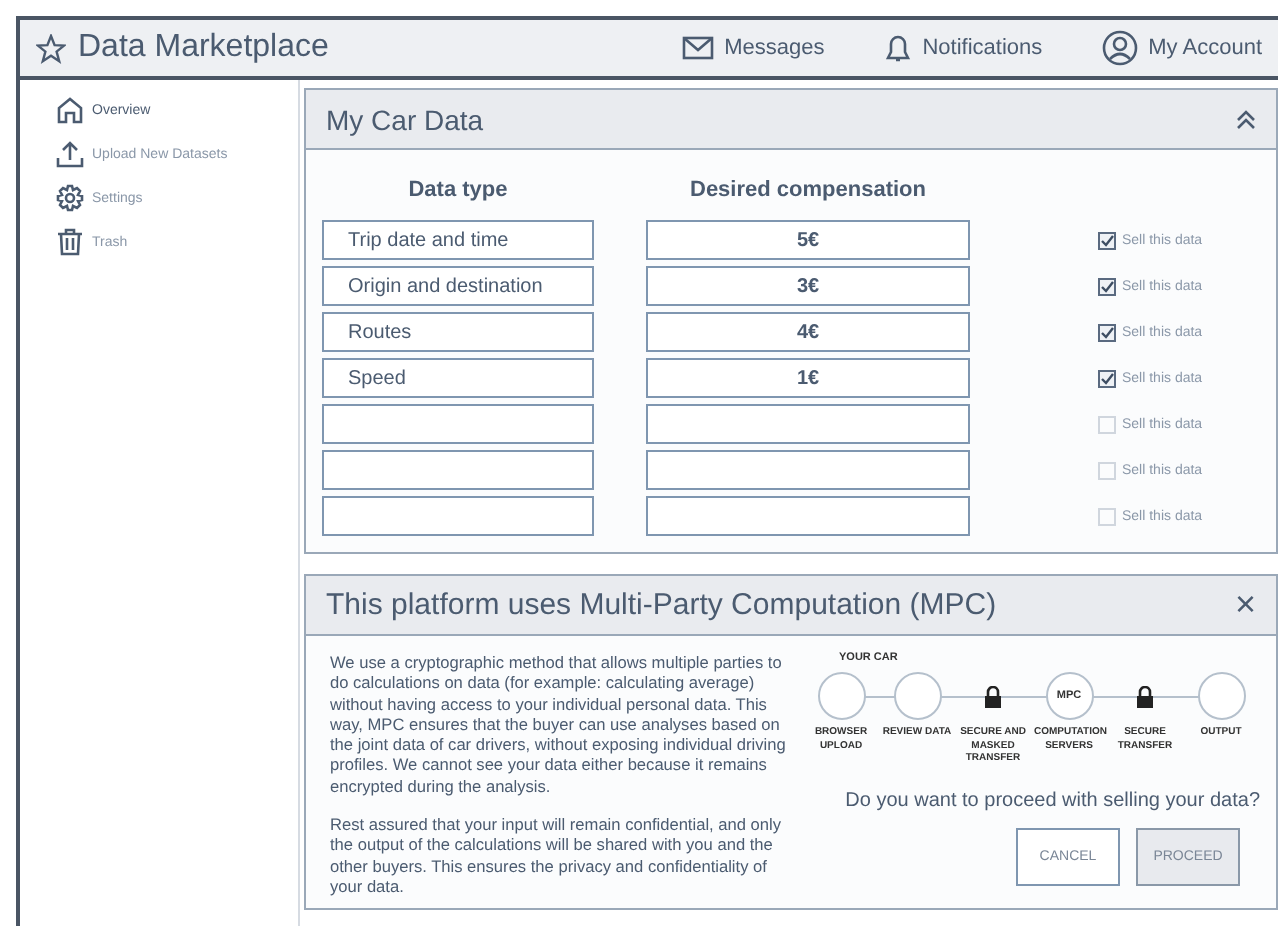 This screenshot has width=1284, height=926. I want to click on nav-link: Notifications, so click(982, 48).